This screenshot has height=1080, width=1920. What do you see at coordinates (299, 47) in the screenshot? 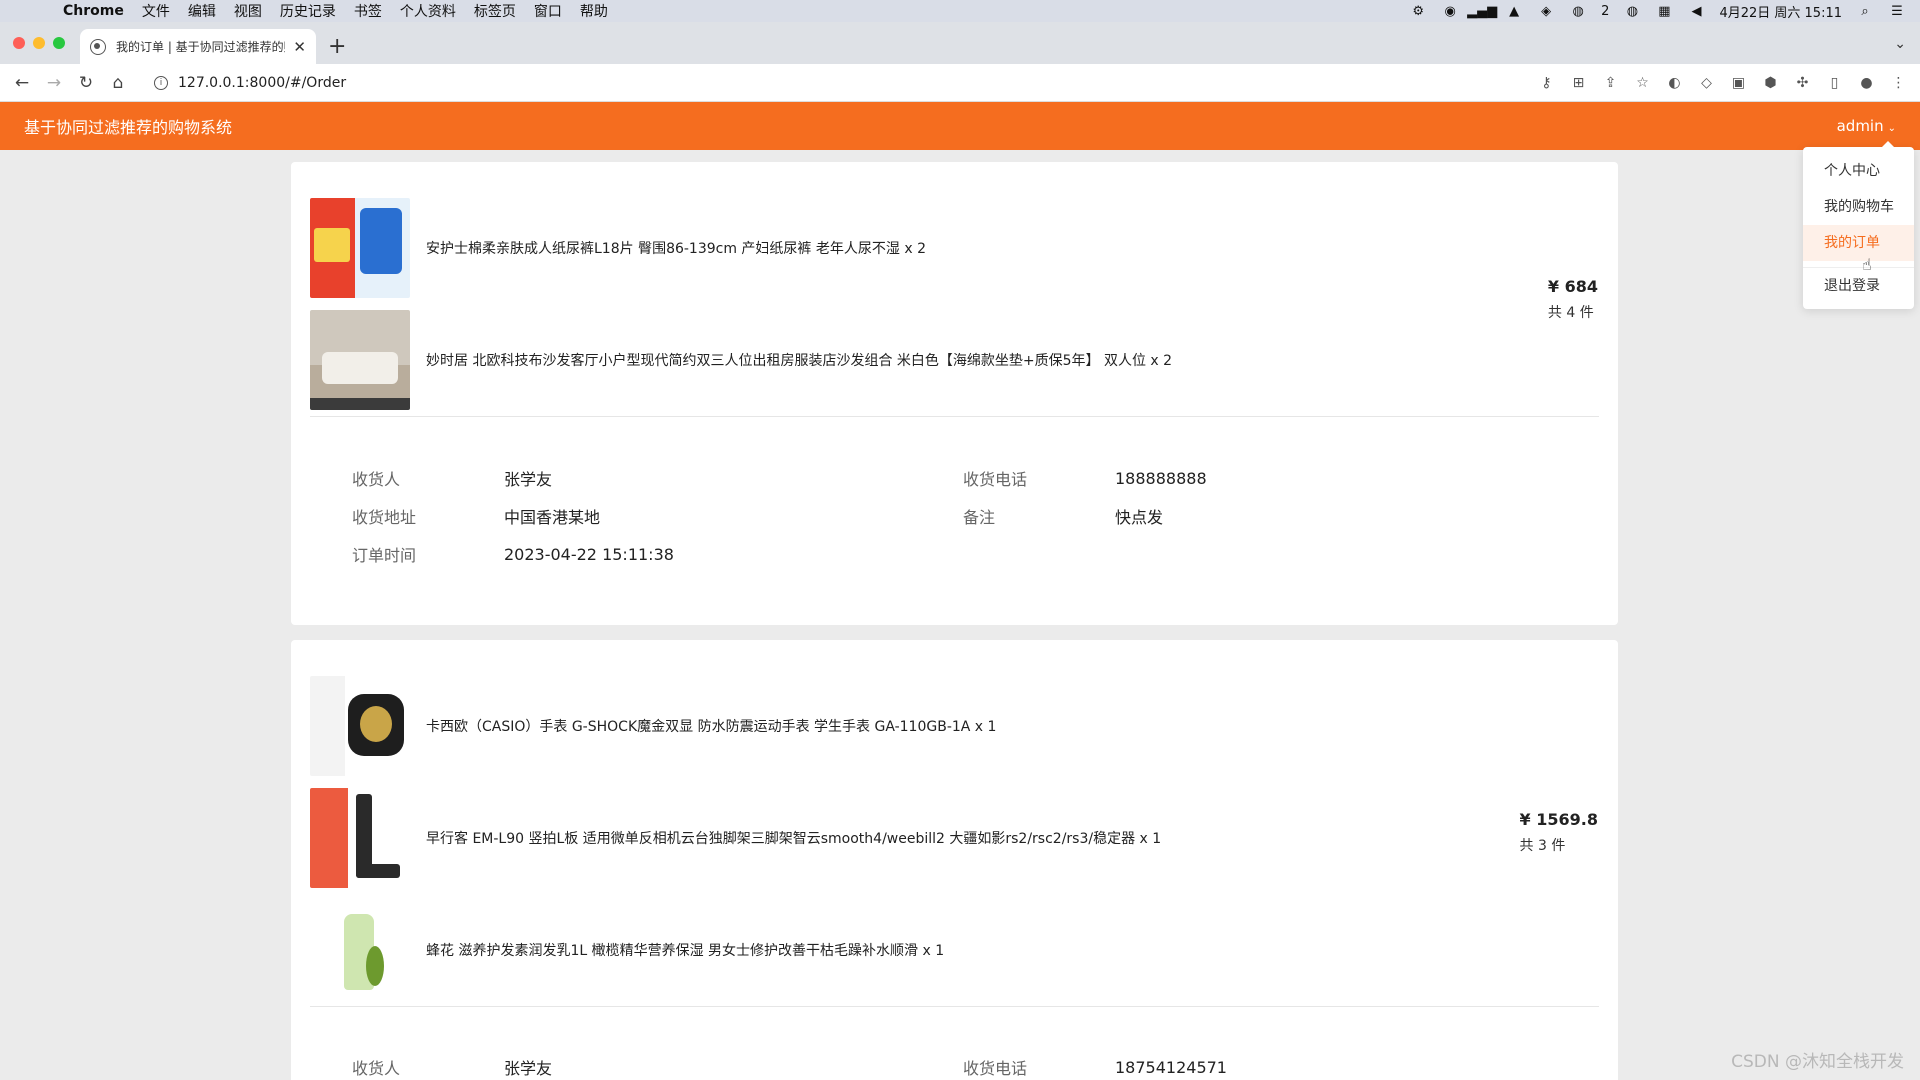
I see `tab-close-icon: ✕` at bounding box center [299, 47].